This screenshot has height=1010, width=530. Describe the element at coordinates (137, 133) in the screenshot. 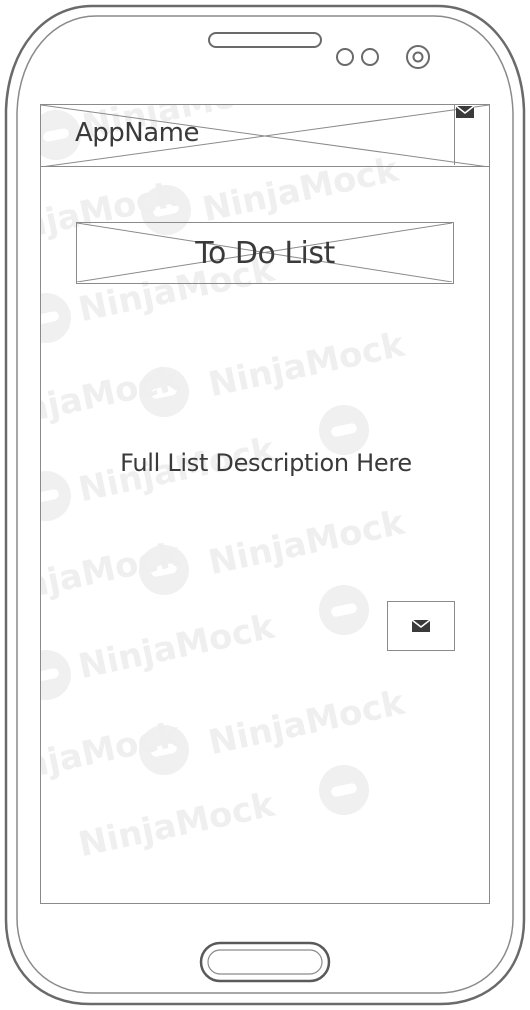

I see `app-name: AppName` at that location.